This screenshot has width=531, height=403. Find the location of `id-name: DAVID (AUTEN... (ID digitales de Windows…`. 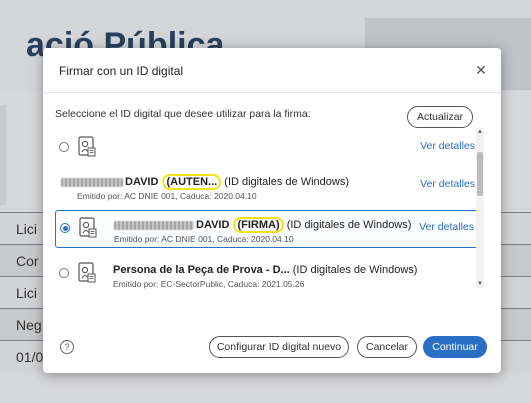

id-name: DAVID (AUTEN... (ID digitales de Windows… is located at coordinates (205, 182).